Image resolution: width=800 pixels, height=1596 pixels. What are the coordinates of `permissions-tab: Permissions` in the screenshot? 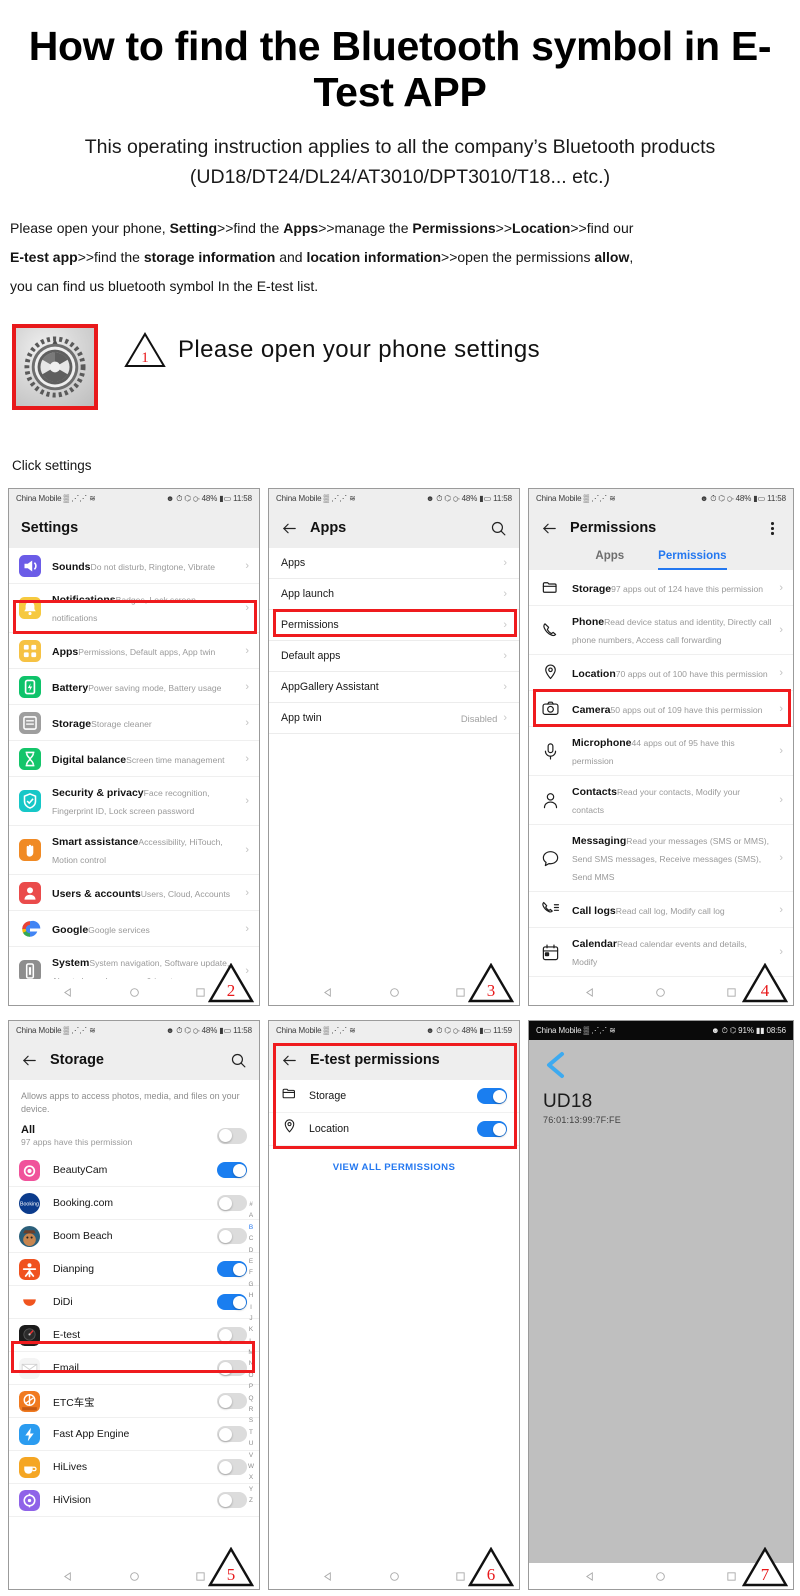 It's located at (692, 560).